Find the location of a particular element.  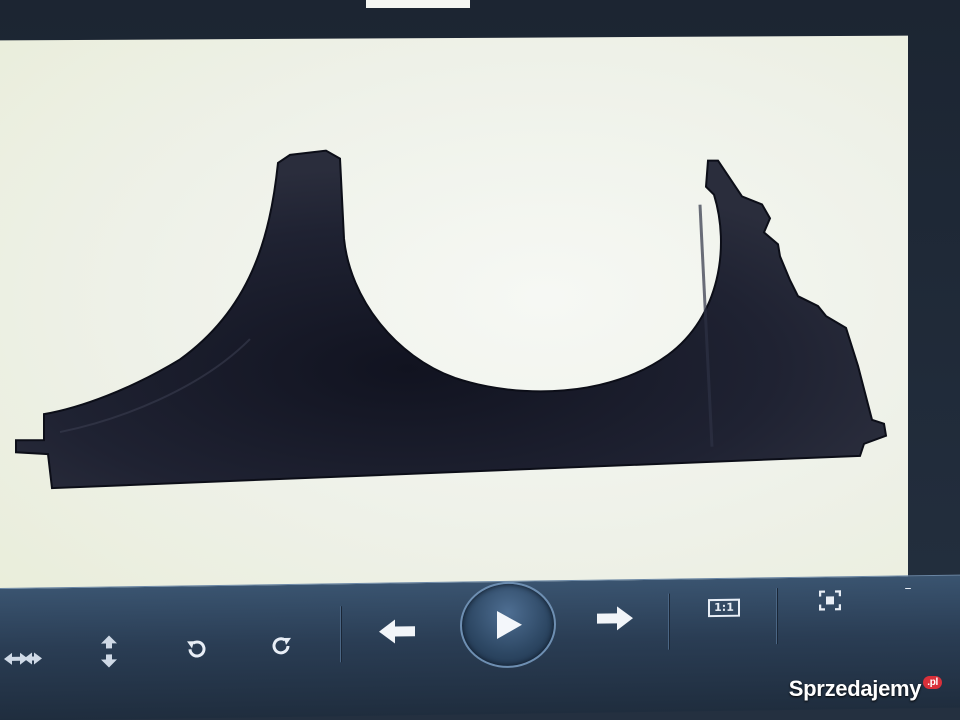

fullscreen-button is located at coordinates (830, 600).